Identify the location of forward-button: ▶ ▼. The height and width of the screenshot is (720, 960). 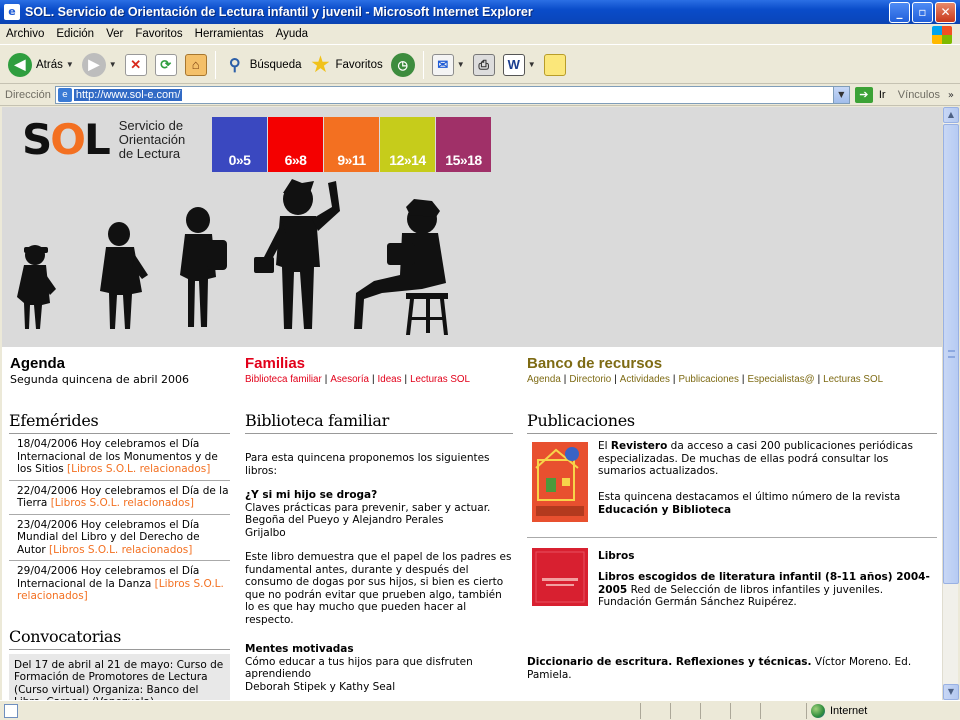
(99, 65).